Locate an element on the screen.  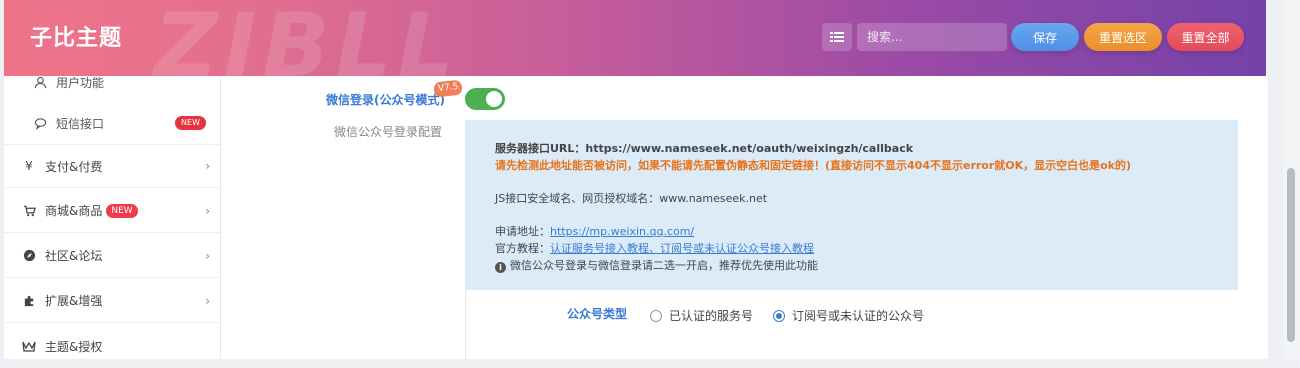
save-button: 保存 is located at coordinates (1045, 37).